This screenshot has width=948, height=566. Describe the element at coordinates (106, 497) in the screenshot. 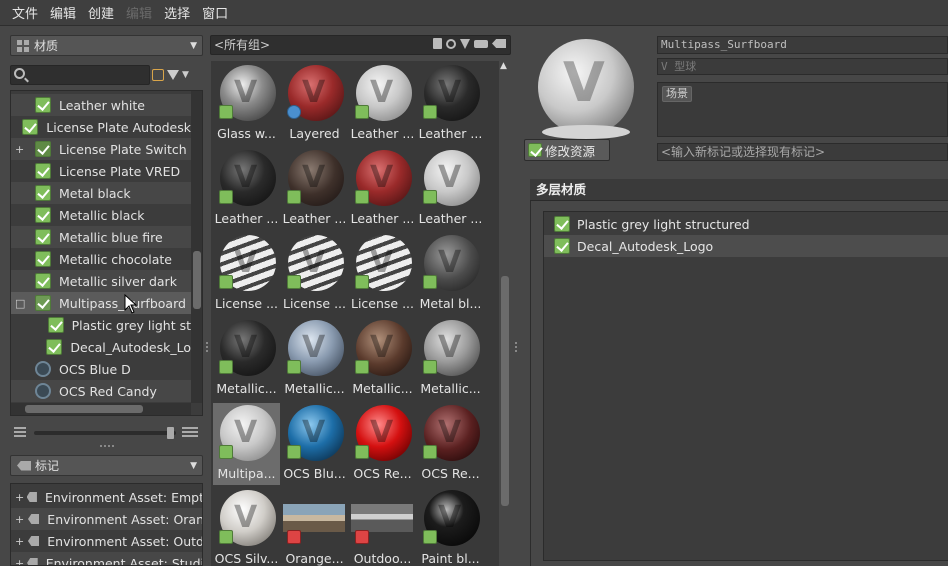

I see `tag-item: + Environment Asset: Empt` at that location.